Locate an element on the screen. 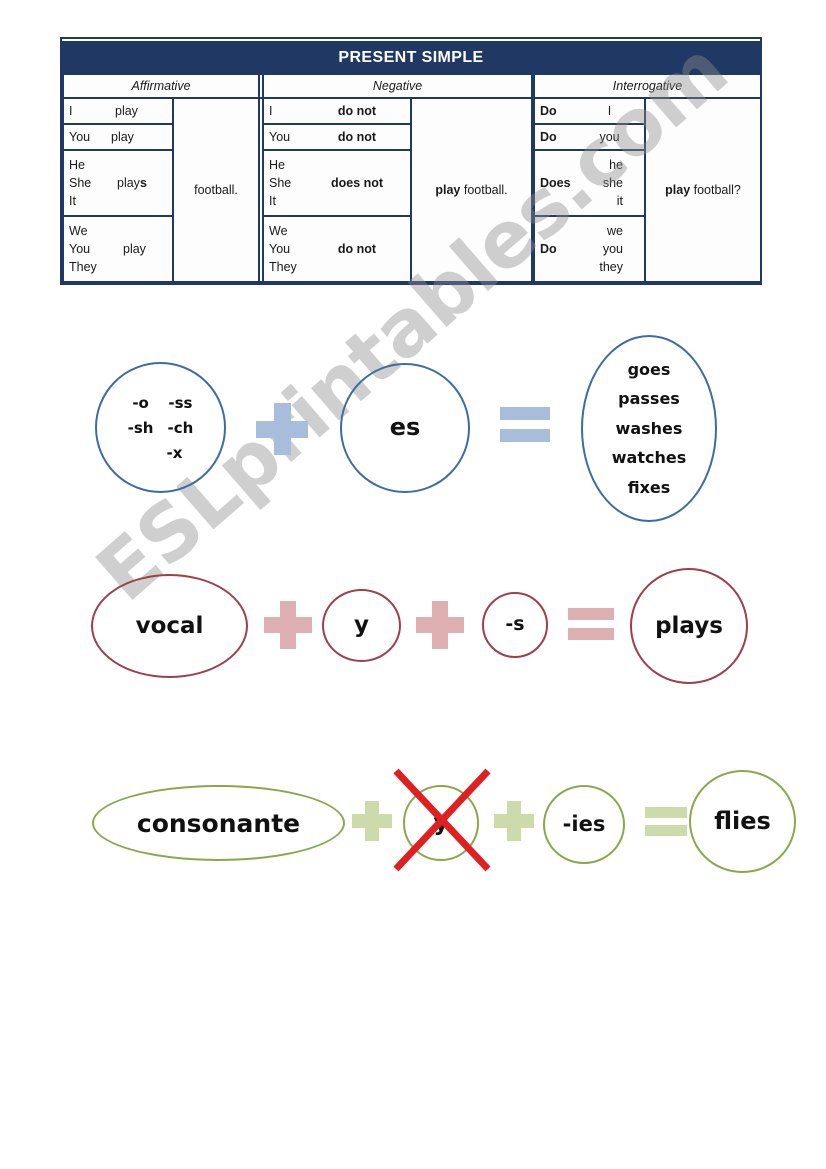 The width and height of the screenshot is (826, 1169). aff-subjects-3: He She It is located at coordinates (89, 183).